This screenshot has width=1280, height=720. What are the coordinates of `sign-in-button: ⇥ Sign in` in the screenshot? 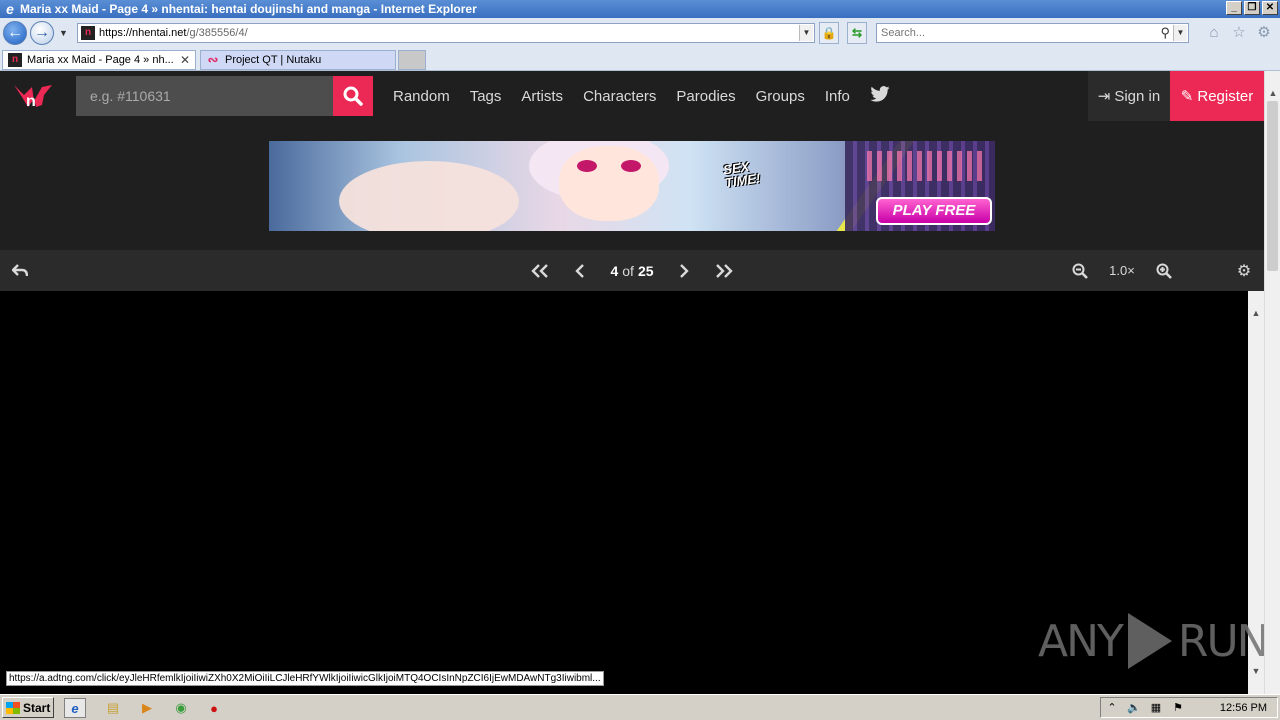 It's located at (1129, 96).